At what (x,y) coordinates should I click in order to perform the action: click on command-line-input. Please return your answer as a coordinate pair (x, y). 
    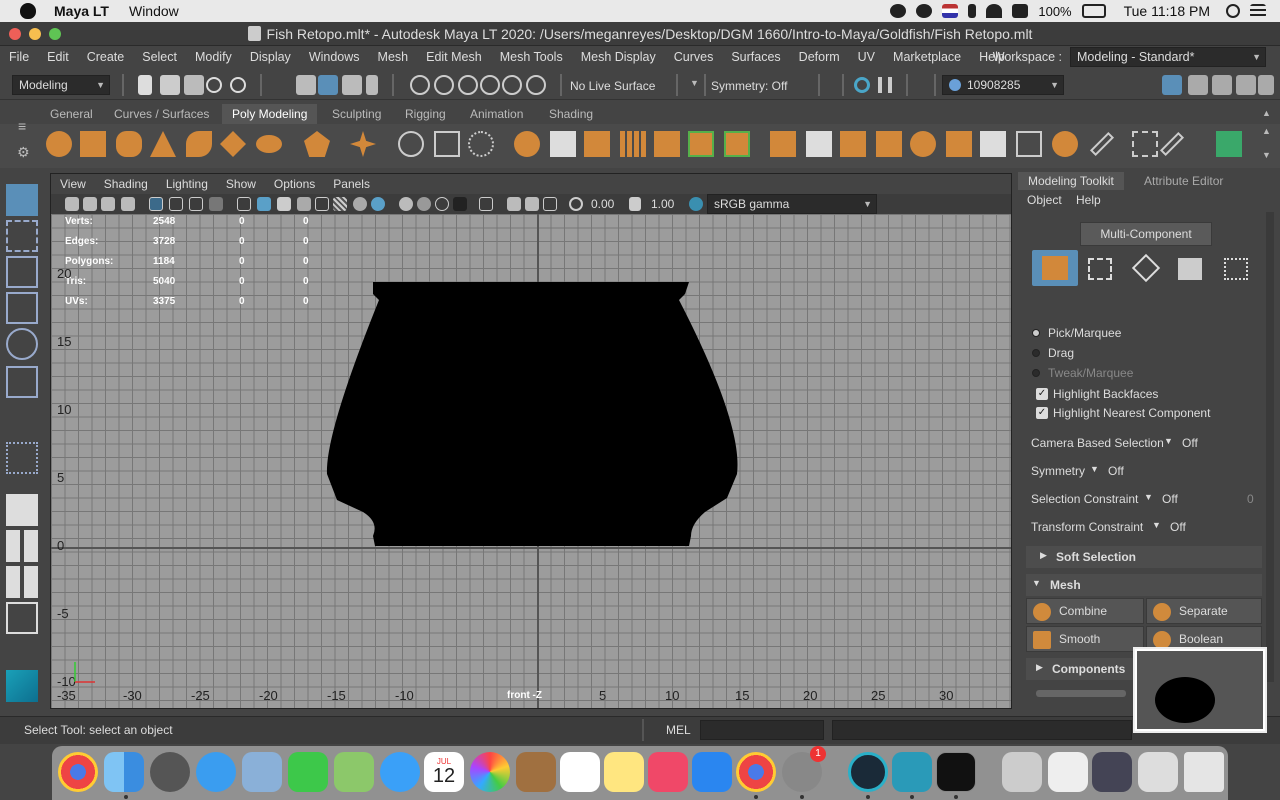
    Looking at the image, I should click on (762, 730).